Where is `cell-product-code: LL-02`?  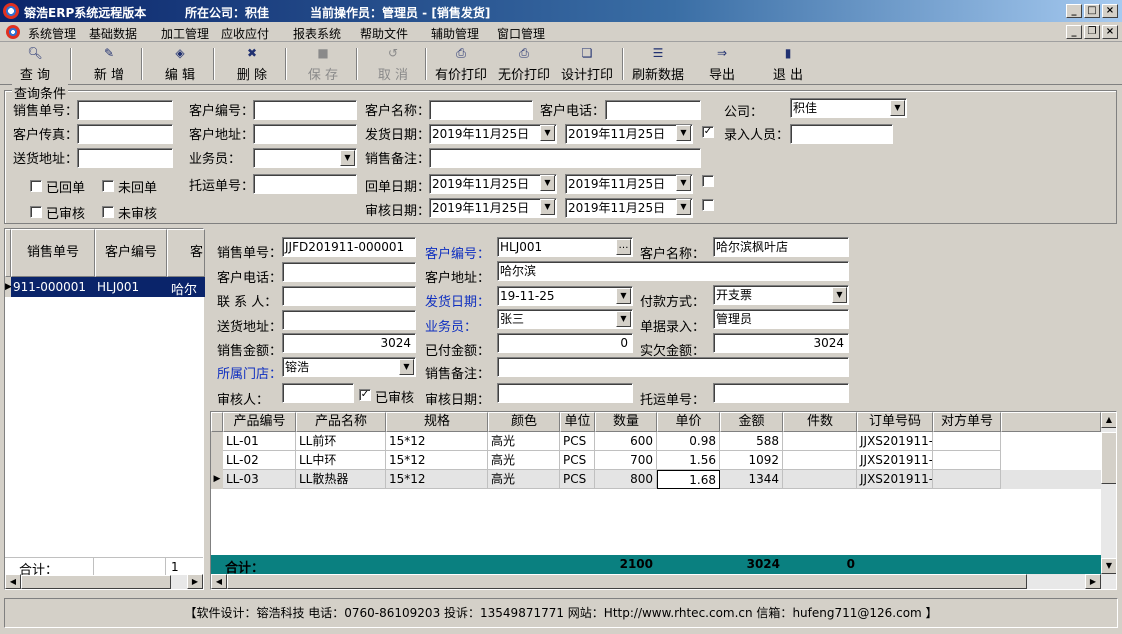
cell-product-code: LL-02 is located at coordinates (259, 460).